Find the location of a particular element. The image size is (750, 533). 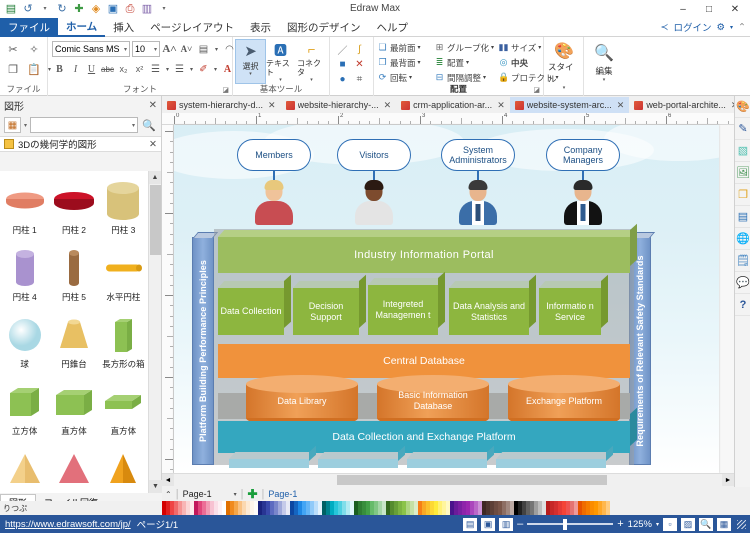

pen-icon: ✎ is located at coordinates (742, 129).